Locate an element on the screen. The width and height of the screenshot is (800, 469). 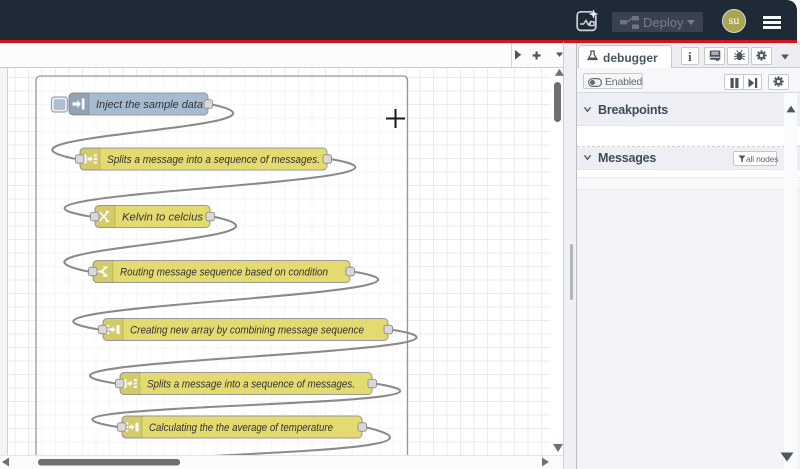
svg-text: Inject the sample data is located at coordinates (149, 105).